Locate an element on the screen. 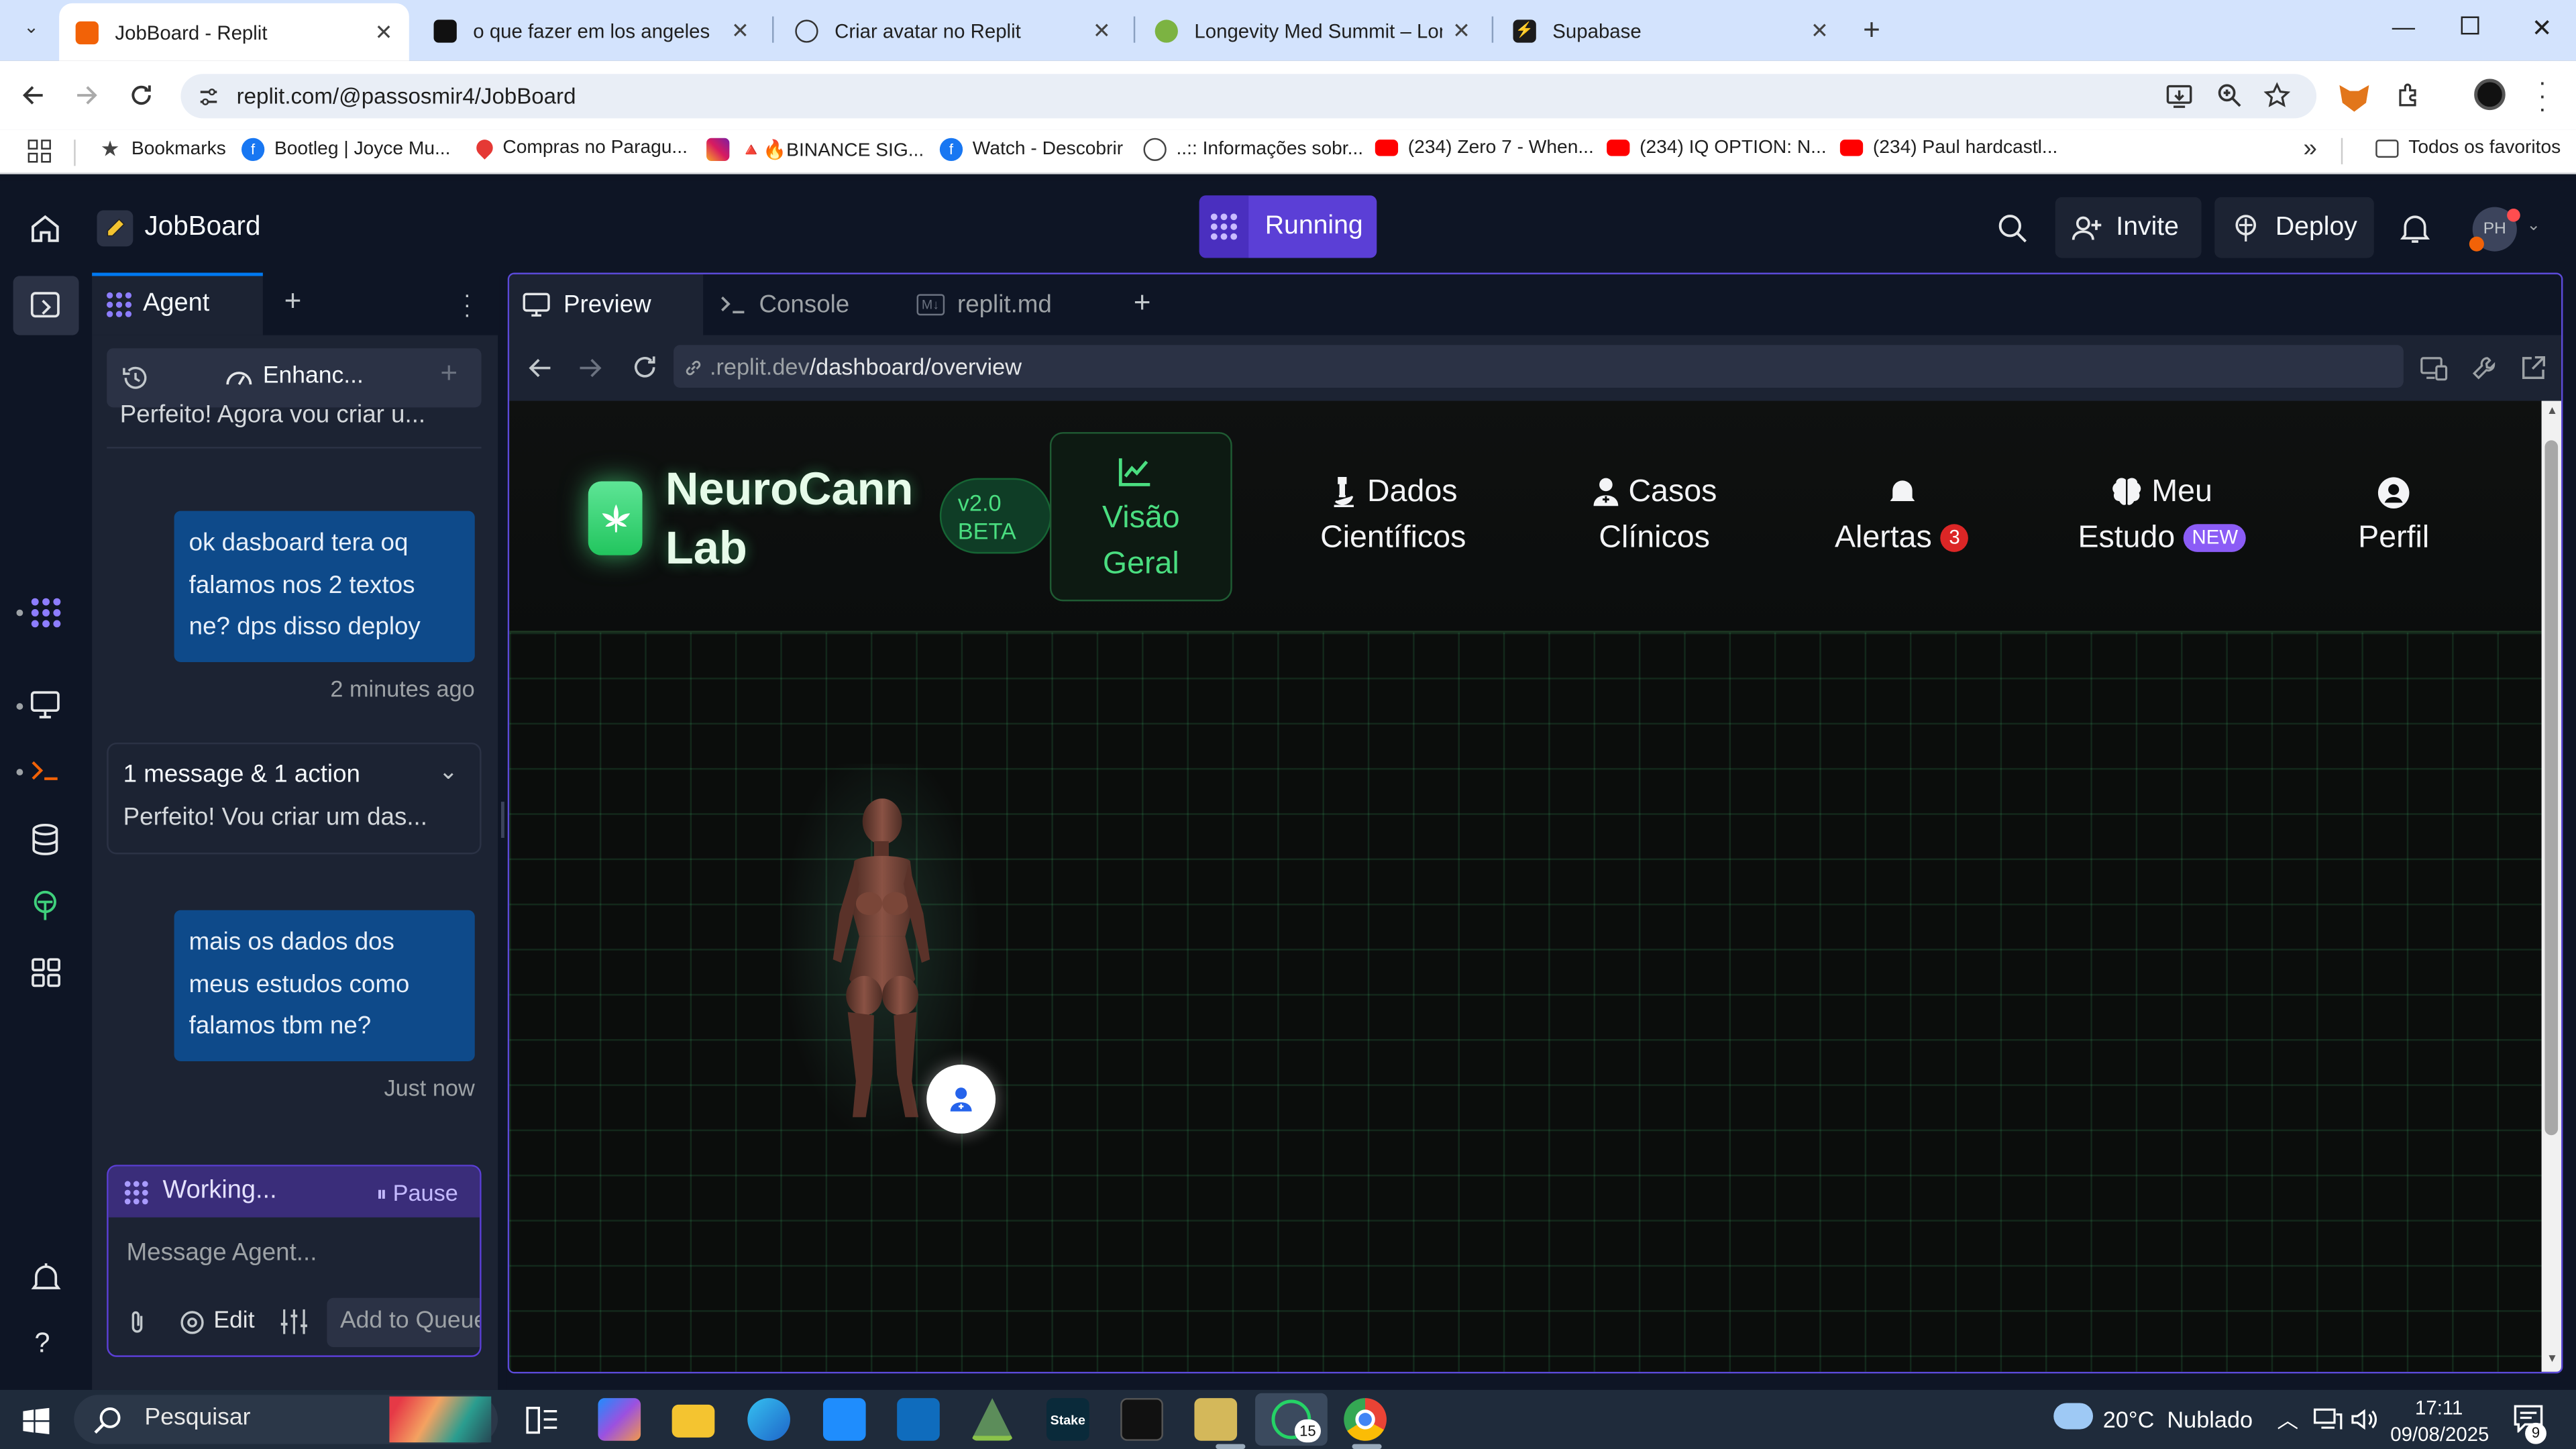  preview-monitor-icon is located at coordinates (45, 705).